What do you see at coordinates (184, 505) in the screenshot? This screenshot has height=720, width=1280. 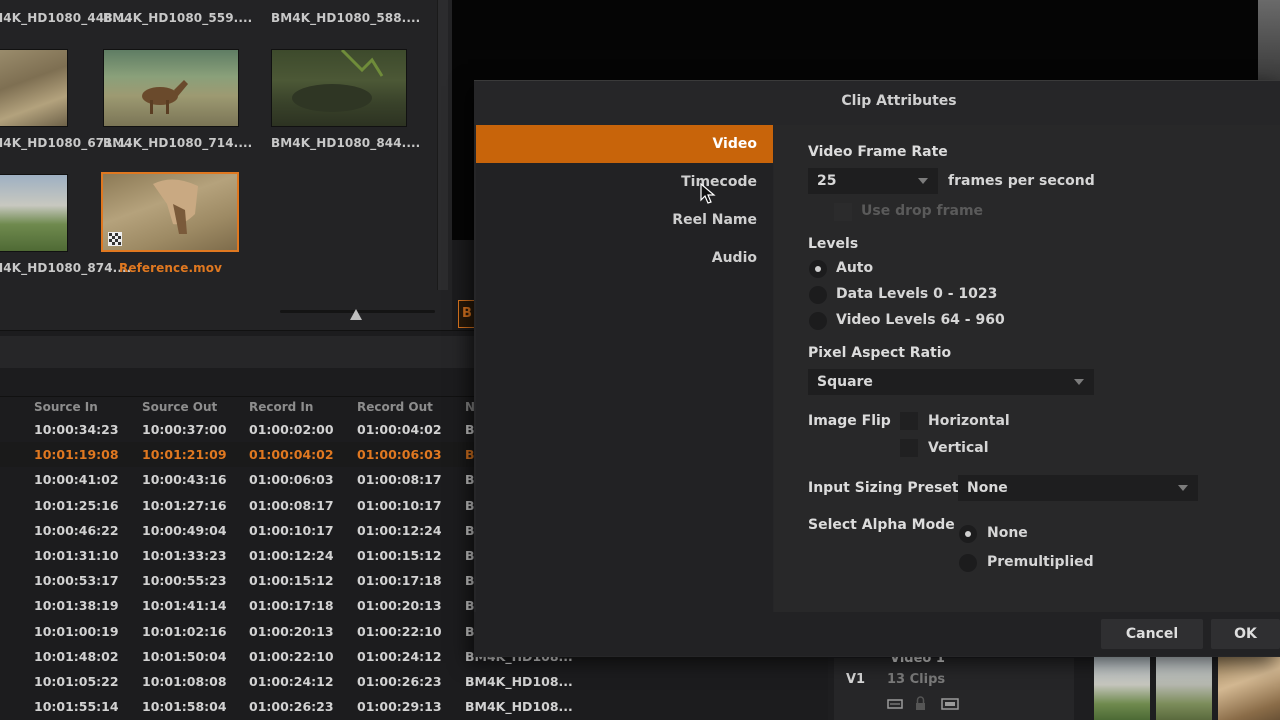 I see `cell-source-out: 10:01:27:16` at bounding box center [184, 505].